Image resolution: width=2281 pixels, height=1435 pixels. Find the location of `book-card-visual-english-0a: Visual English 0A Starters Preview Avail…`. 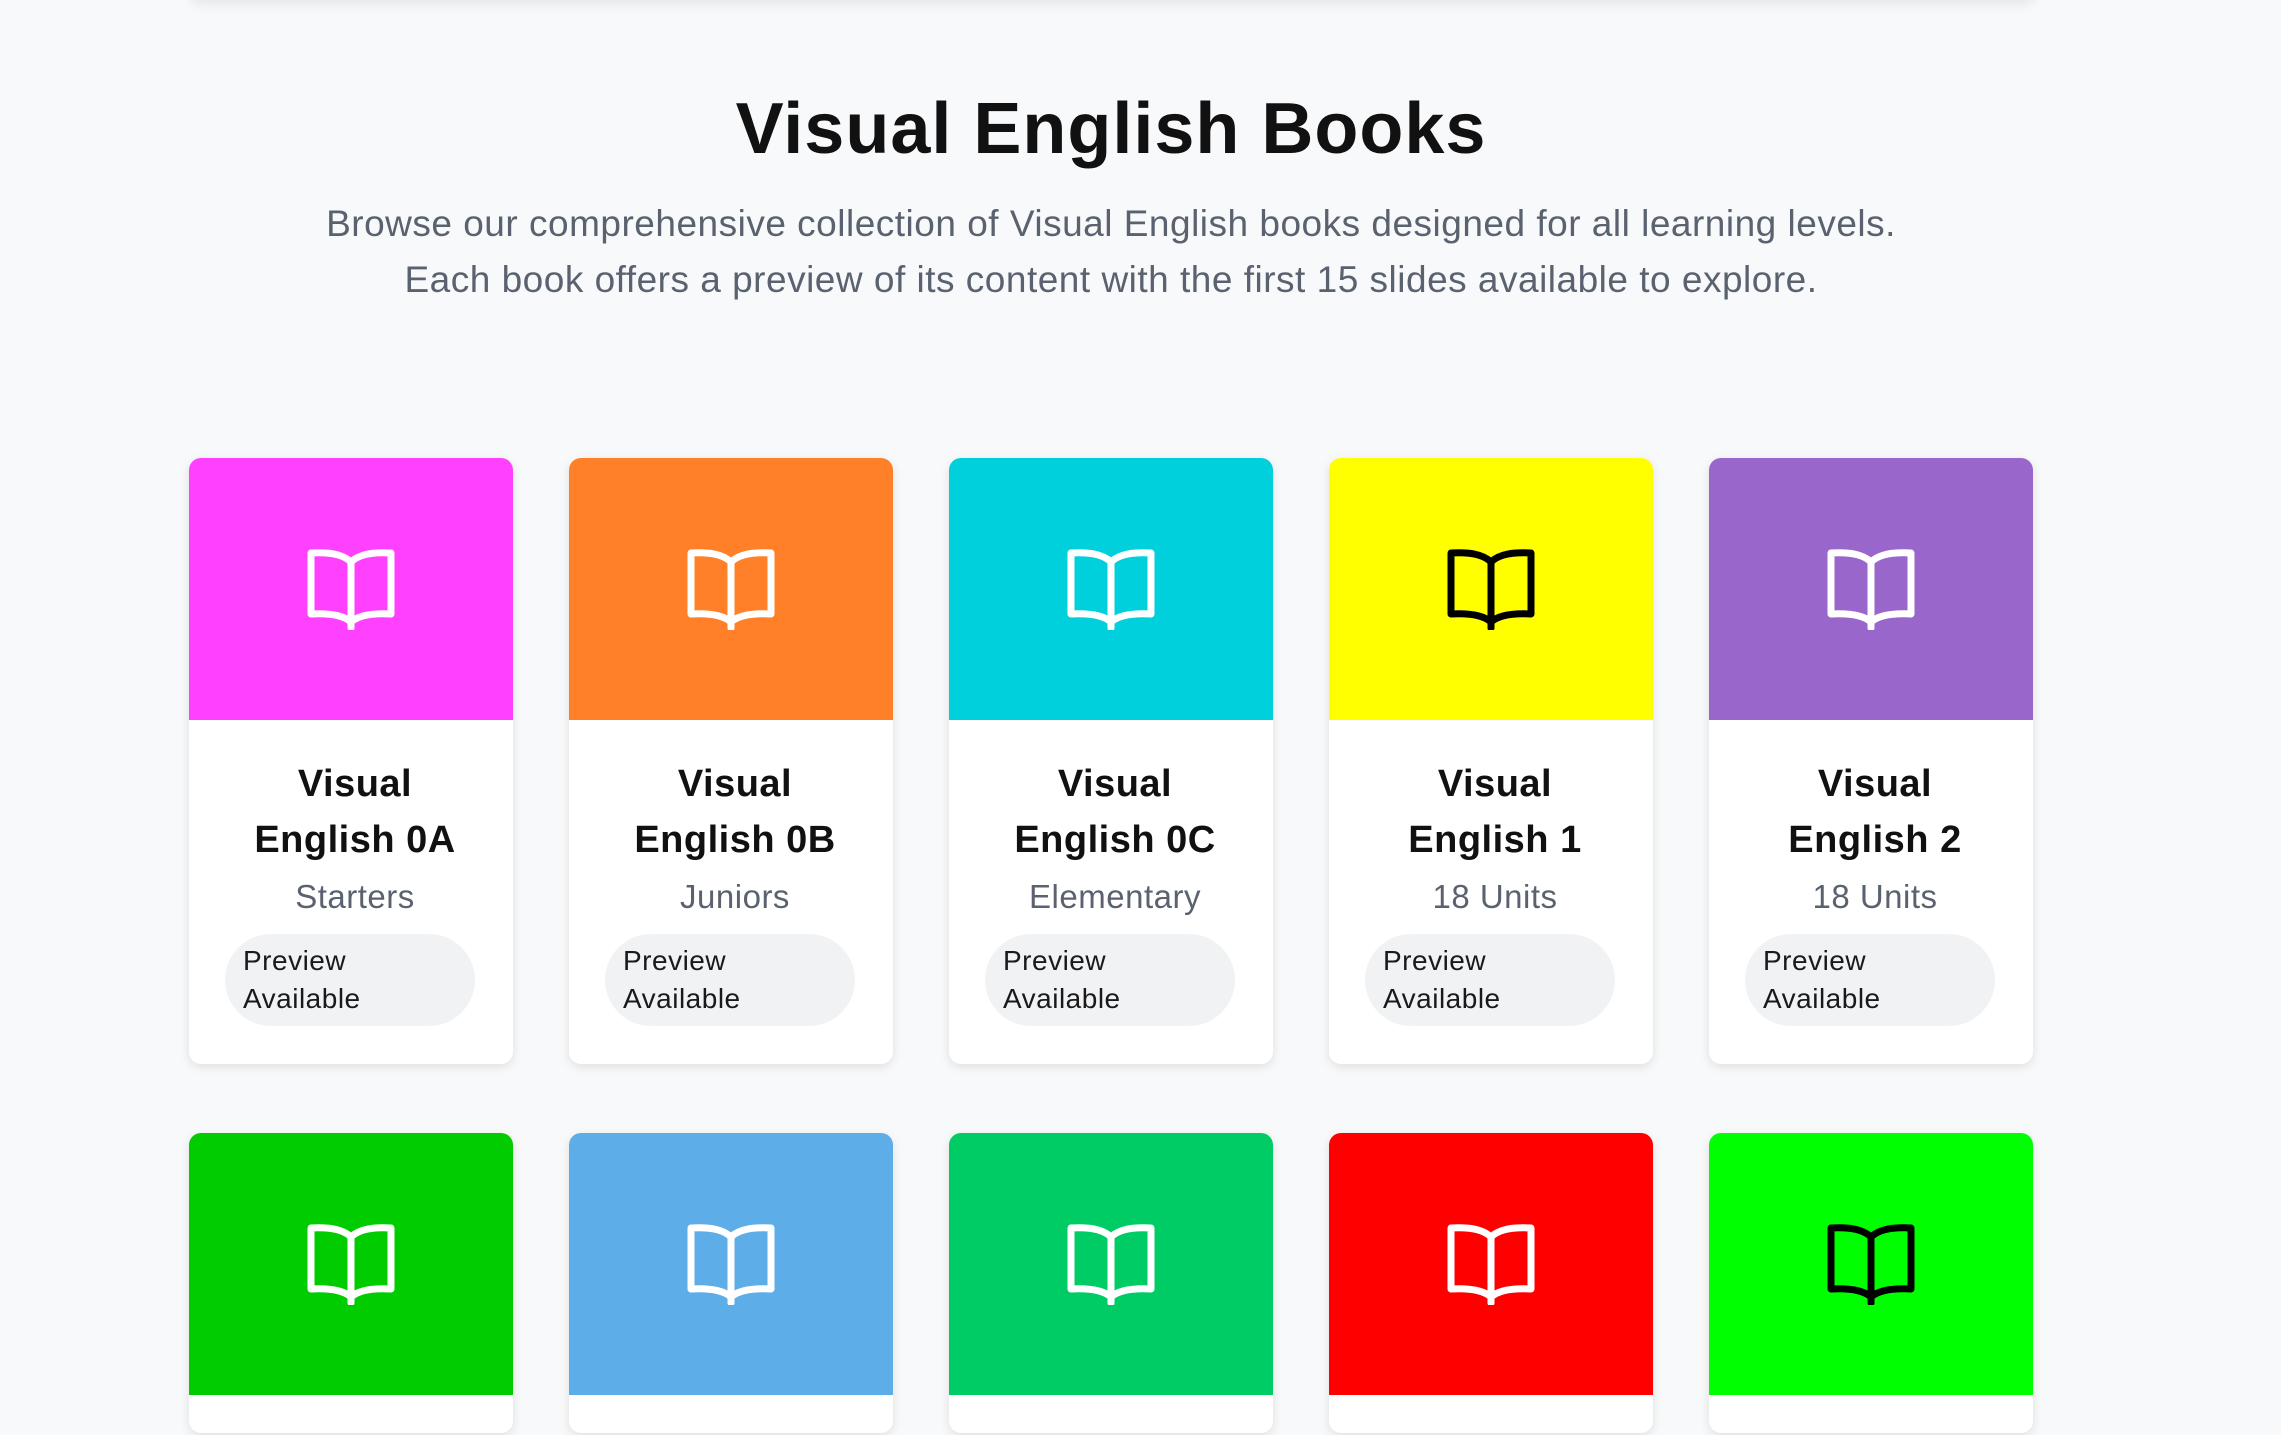

book-card-visual-english-0a: Visual English 0A Starters Preview Avail… is located at coordinates (351, 761).